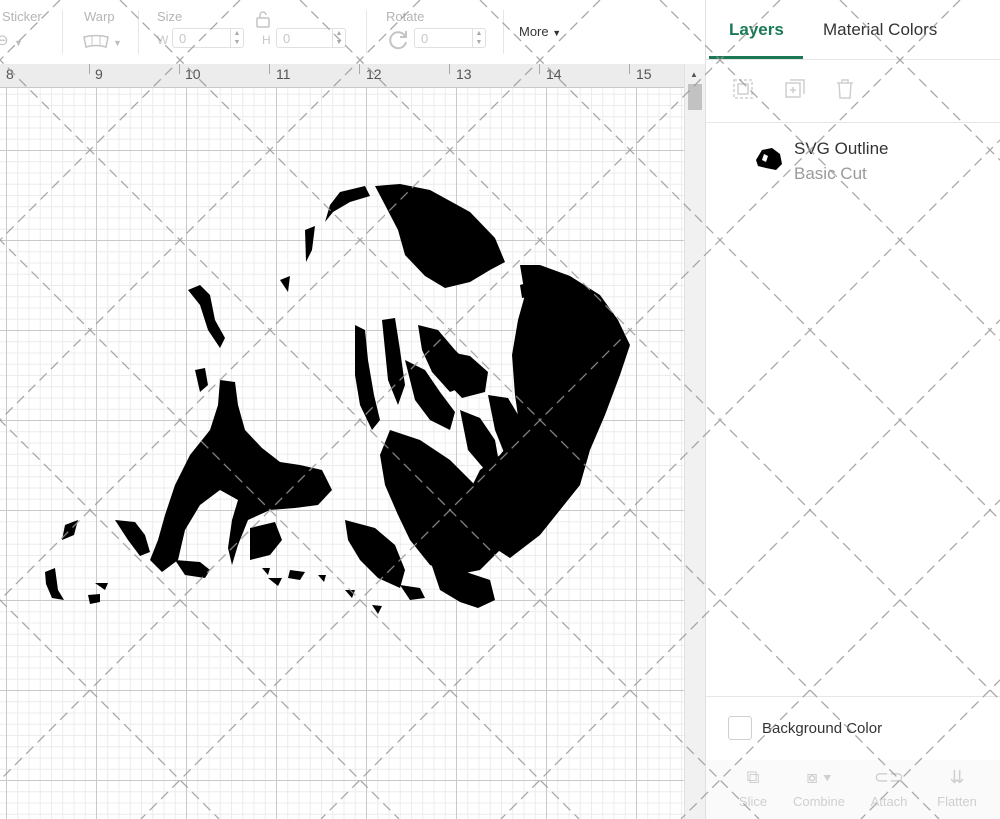  I want to click on combine-label: Combine, so click(819, 801).